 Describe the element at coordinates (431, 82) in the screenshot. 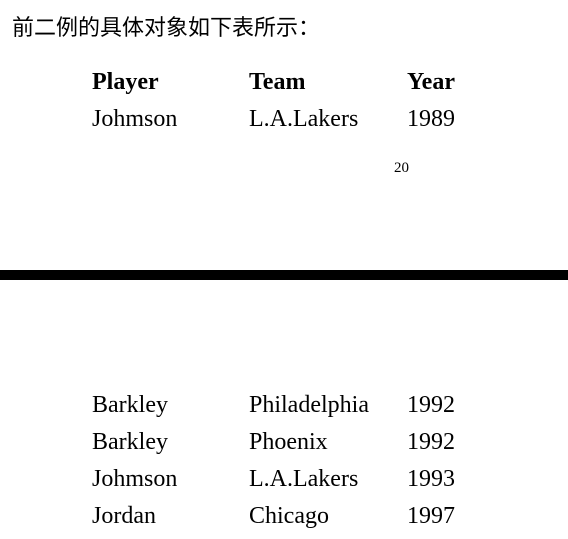

I see `header-year: Year` at that location.